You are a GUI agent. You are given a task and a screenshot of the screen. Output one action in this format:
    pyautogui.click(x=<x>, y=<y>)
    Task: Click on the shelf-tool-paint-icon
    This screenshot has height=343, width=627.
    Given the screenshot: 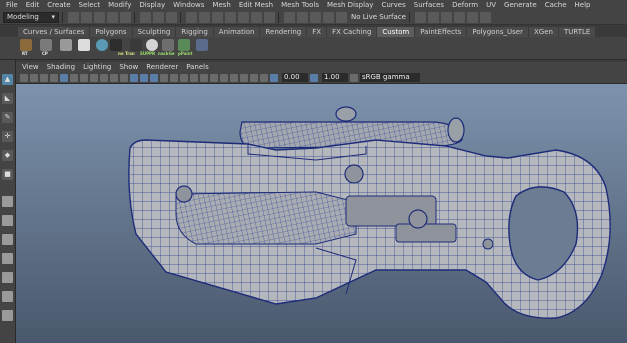 What is the action you would take?
    pyautogui.click(x=202, y=45)
    